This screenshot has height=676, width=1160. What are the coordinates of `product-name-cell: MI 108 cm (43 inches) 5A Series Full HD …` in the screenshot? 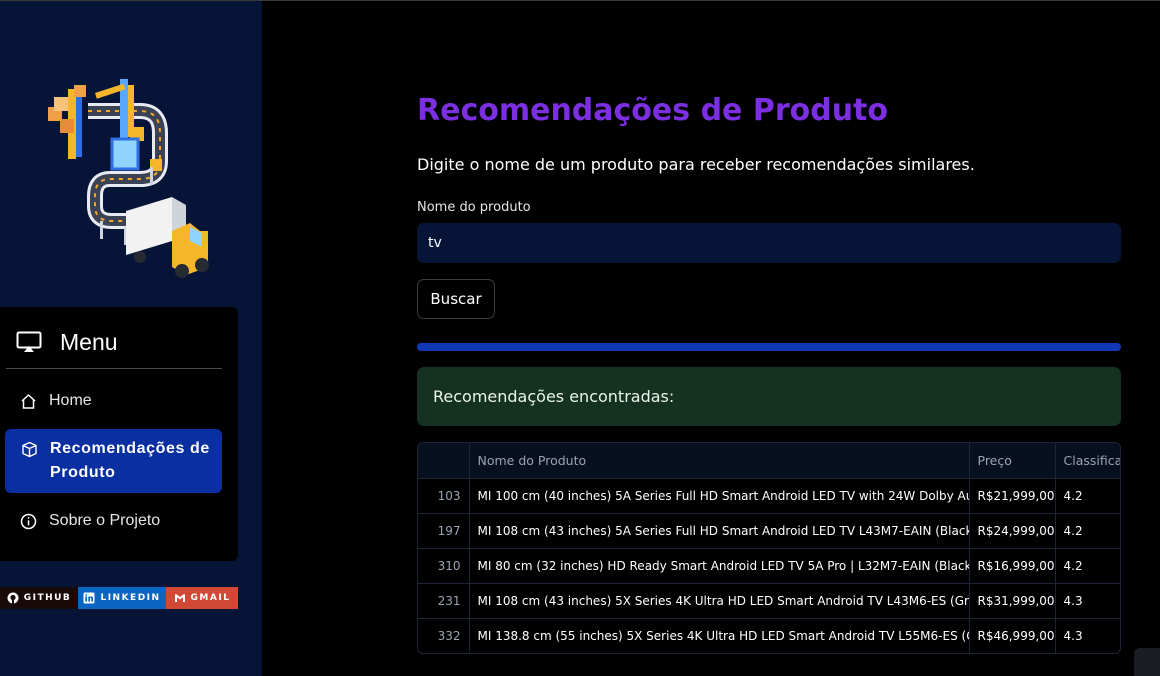 It's located at (719, 531).